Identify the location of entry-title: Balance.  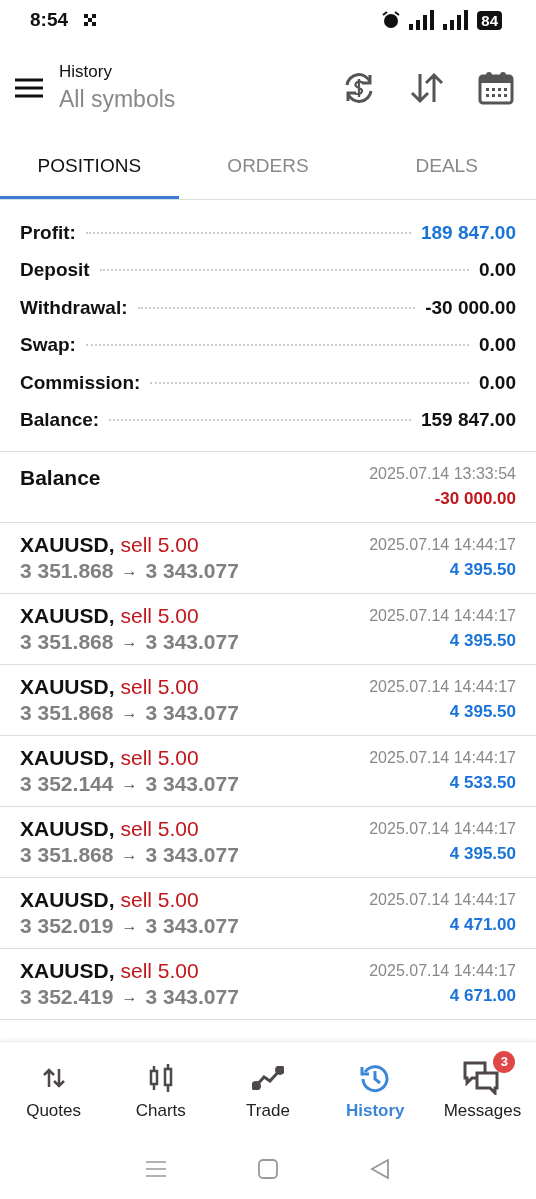
(60, 478).